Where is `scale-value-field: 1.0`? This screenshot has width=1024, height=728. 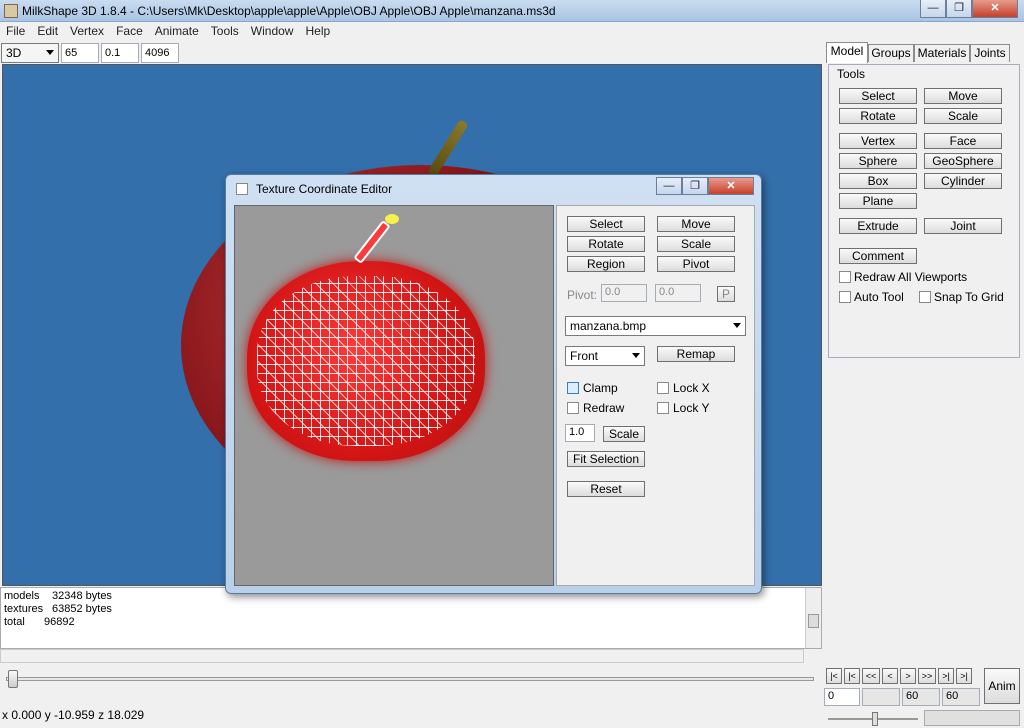 scale-value-field: 1.0 is located at coordinates (580, 433).